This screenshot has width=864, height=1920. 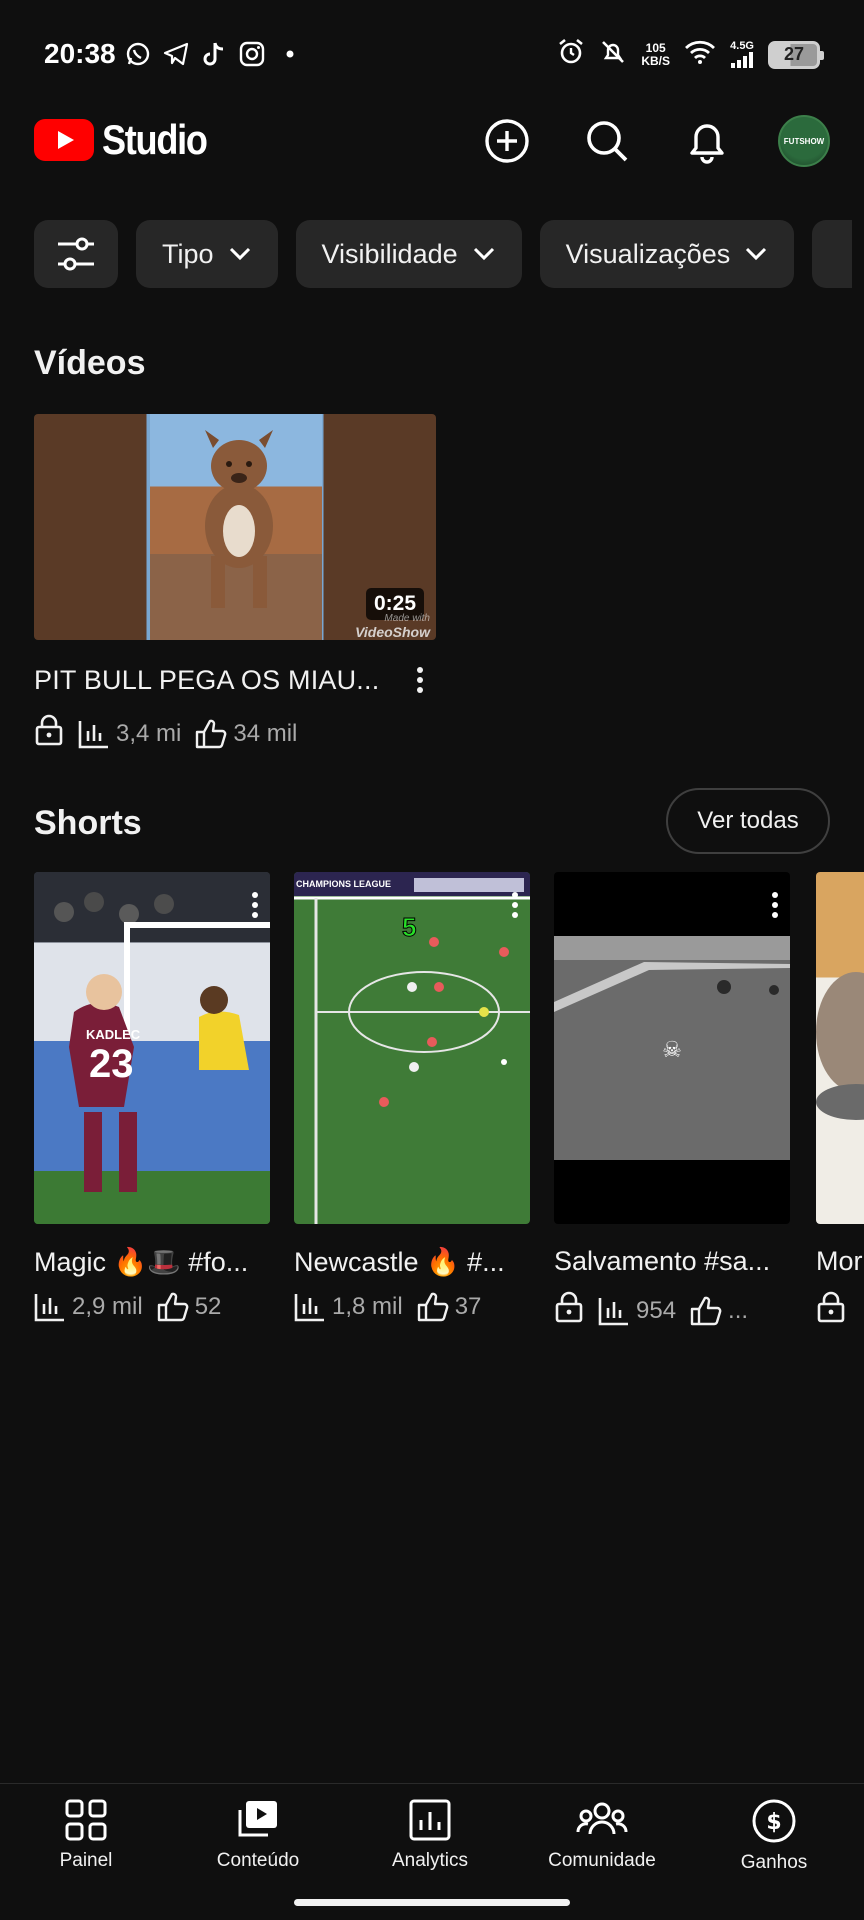 I want to click on analytics-icon, so click(x=430, y=1820).